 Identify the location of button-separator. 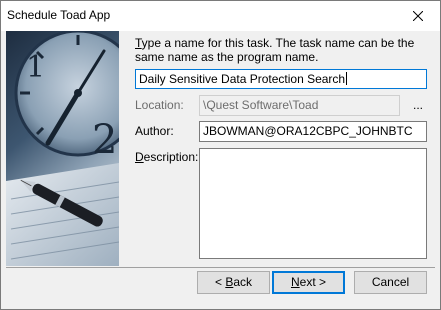
(220, 267).